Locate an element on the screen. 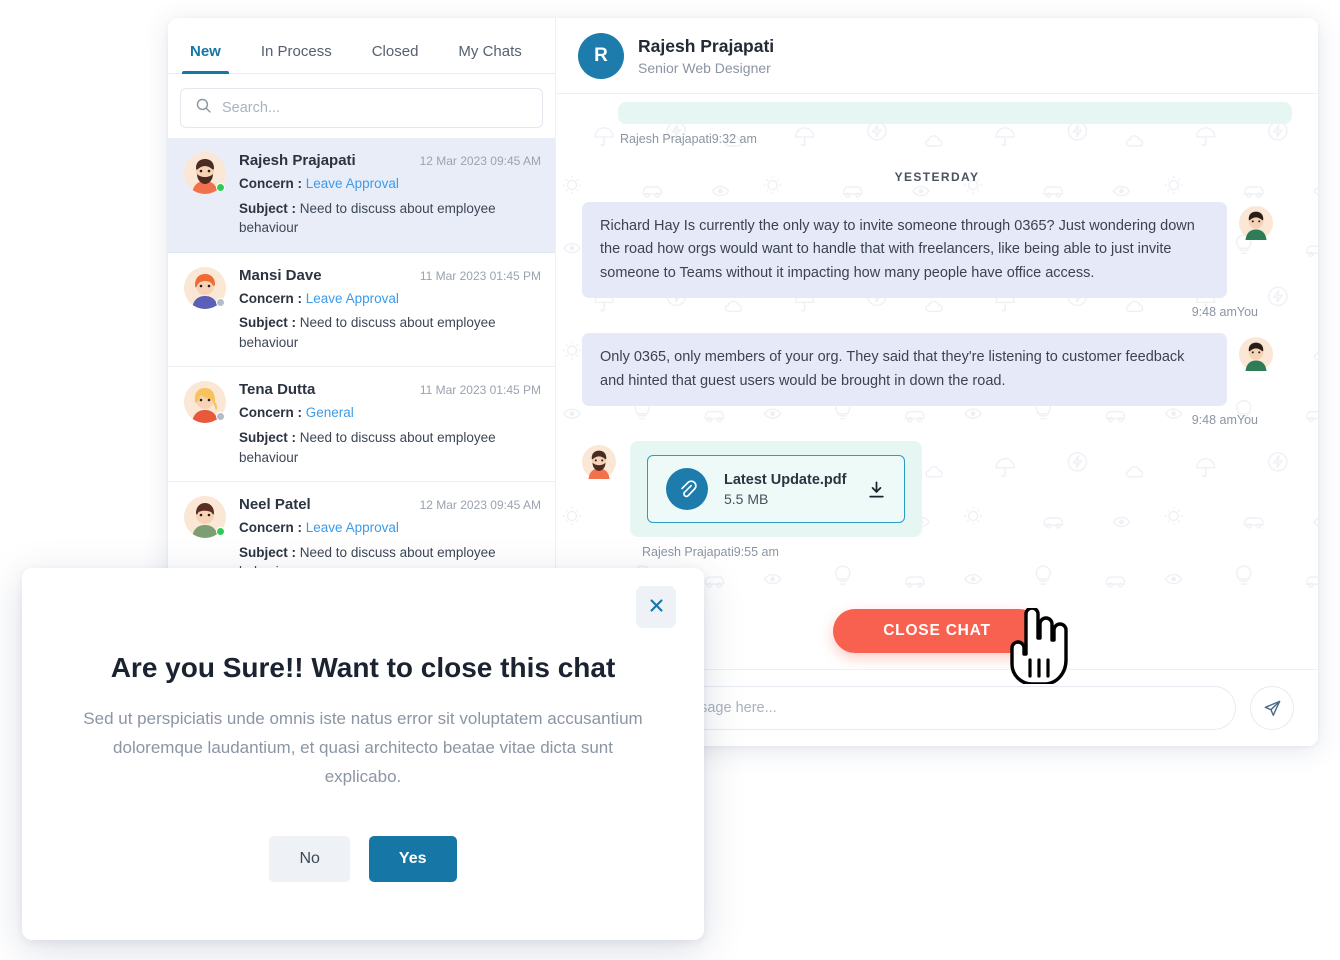 The width and height of the screenshot is (1340, 960). tab-in-process: In Process is located at coordinates (296, 58).